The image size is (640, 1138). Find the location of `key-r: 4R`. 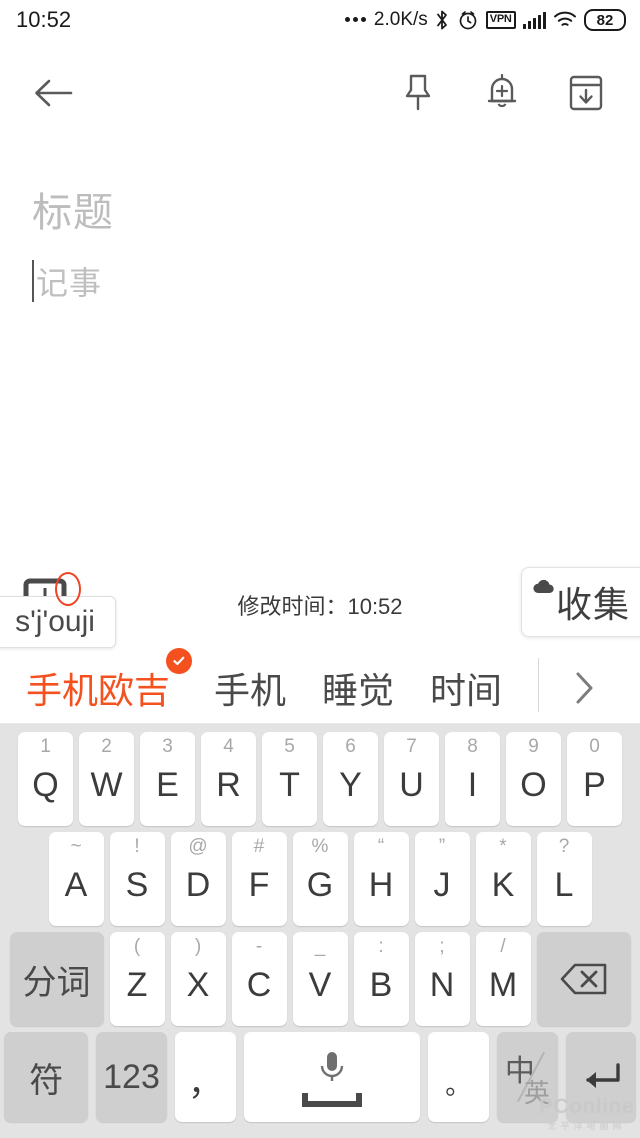

key-r: 4R is located at coordinates (228, 779).